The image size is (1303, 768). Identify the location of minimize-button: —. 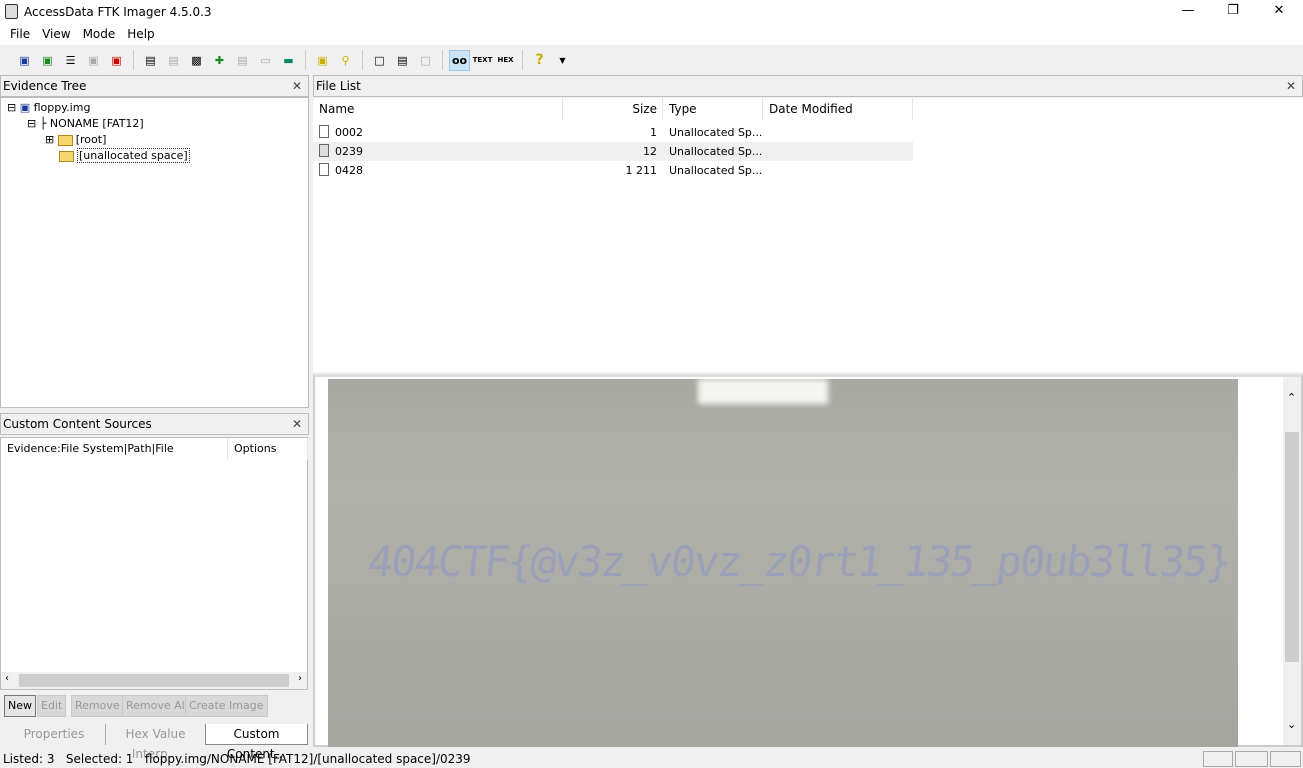
(1188, 11).